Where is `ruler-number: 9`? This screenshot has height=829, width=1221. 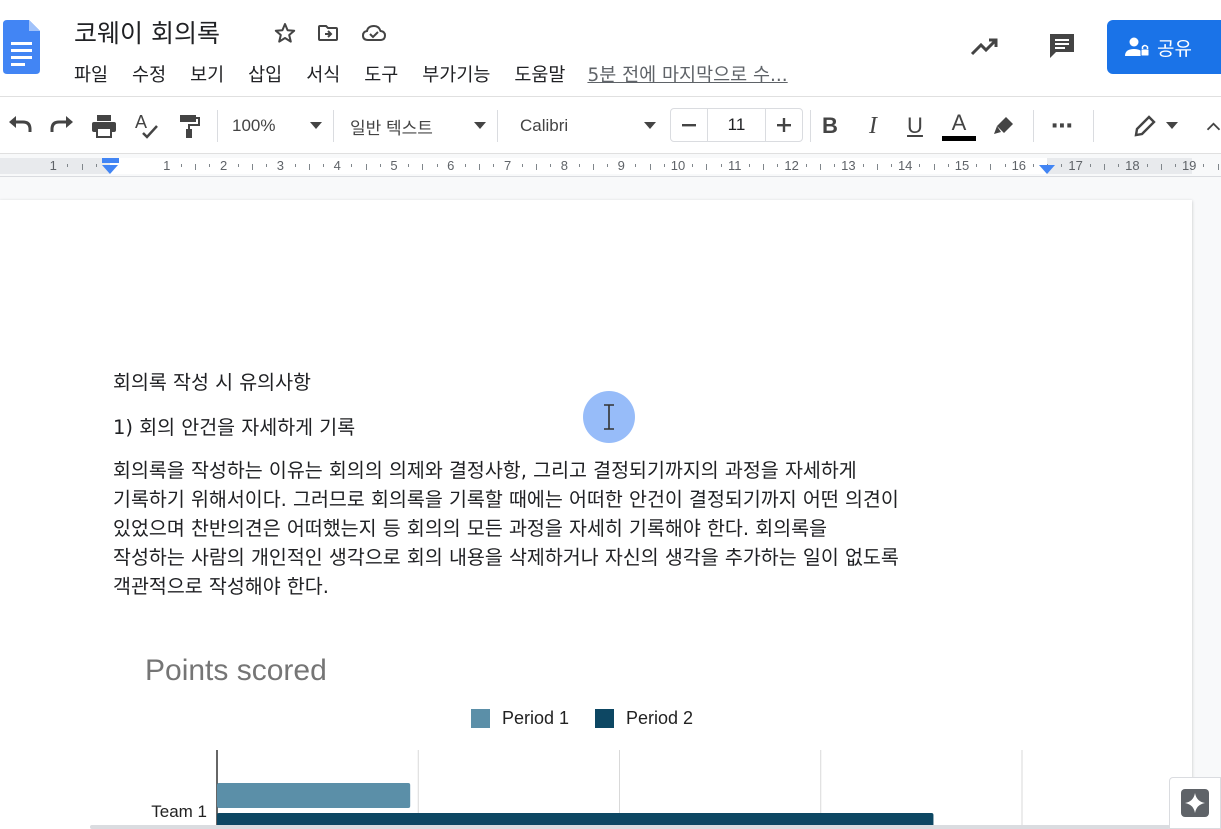
ruler-number: 9 is located at coordinates (621, 165).